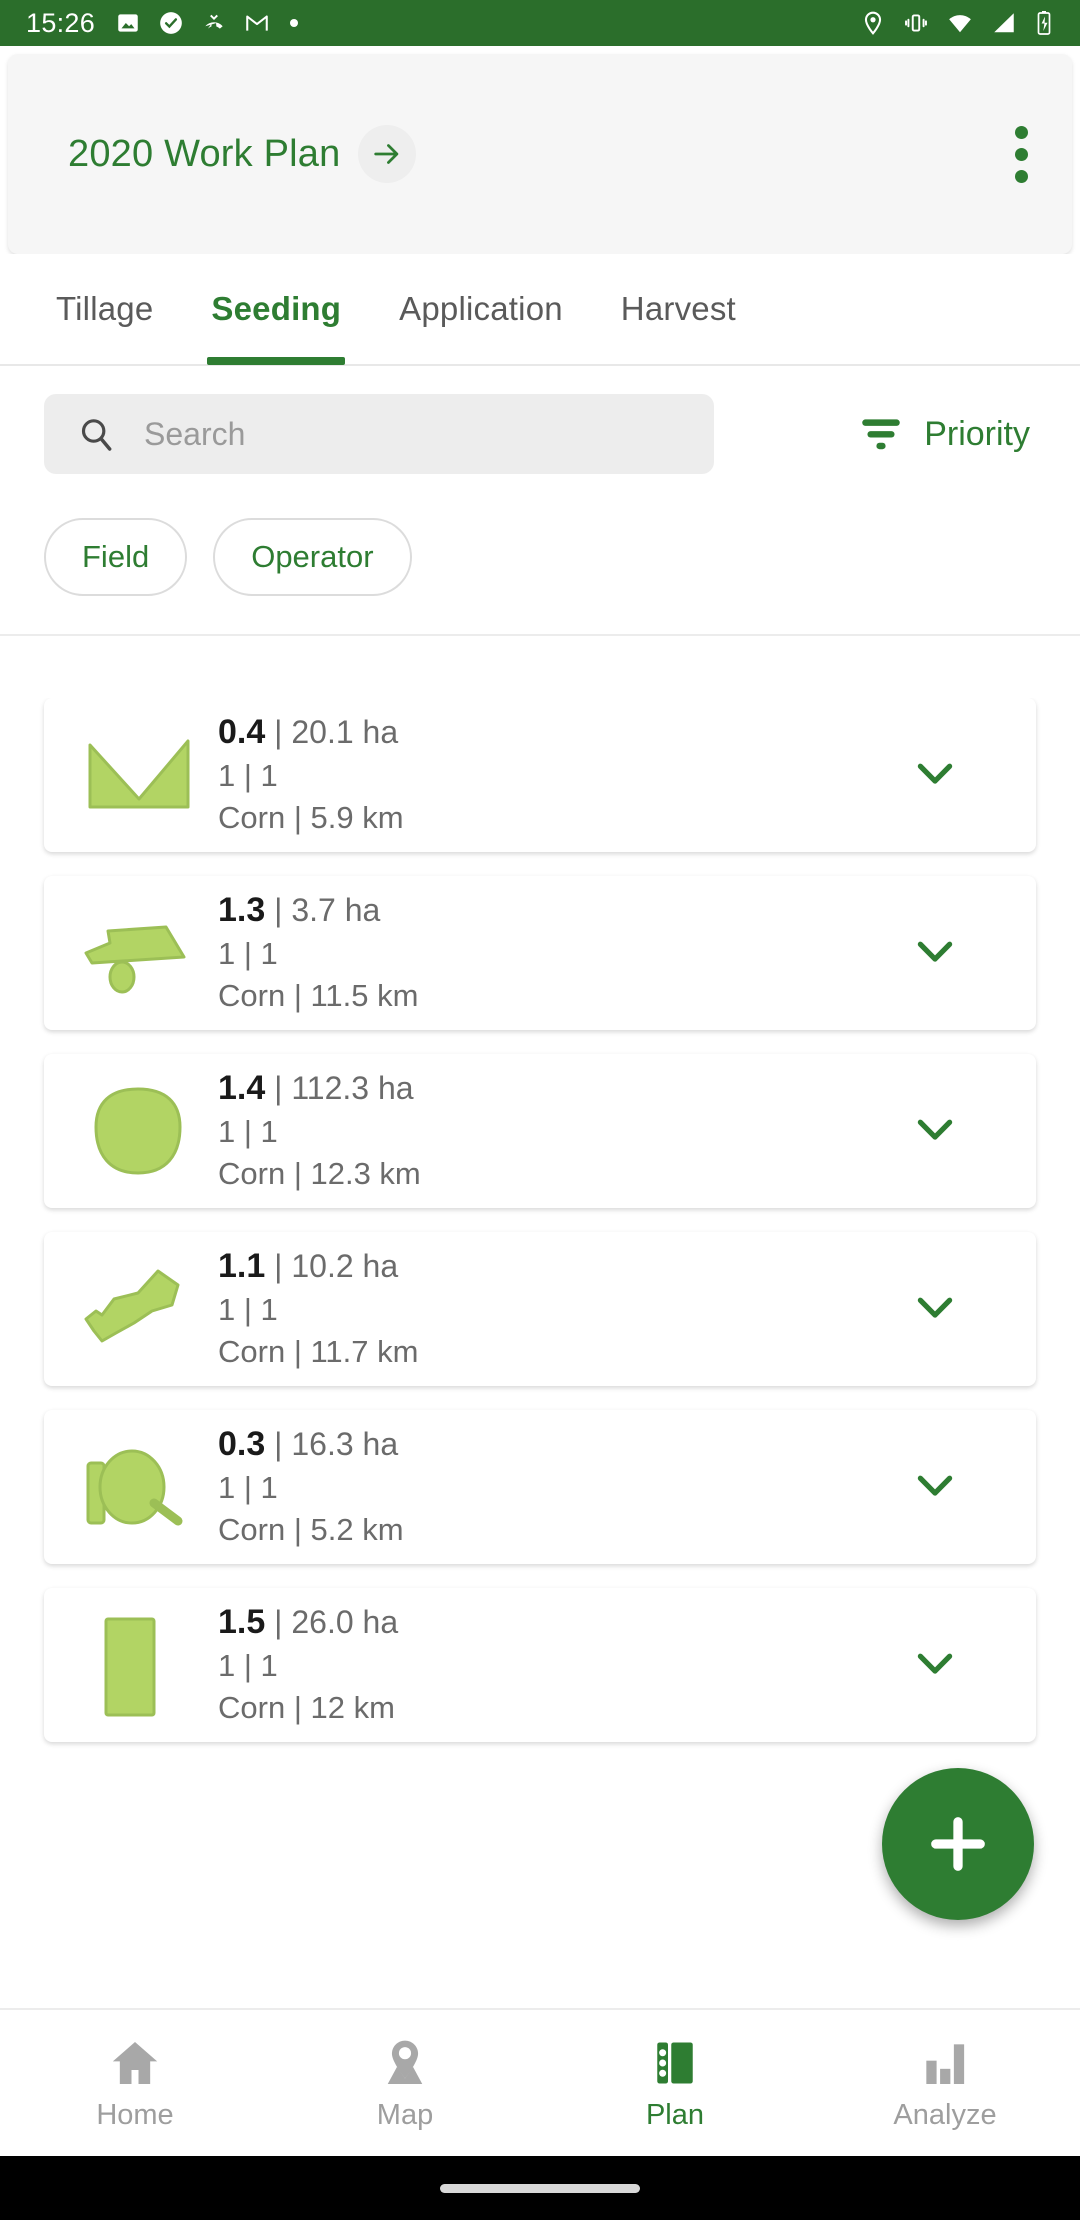 Image resolution: width=1080 pixels, height=2220 pixels. I want to click on kebab-menu-icon, so click(1021, 154).